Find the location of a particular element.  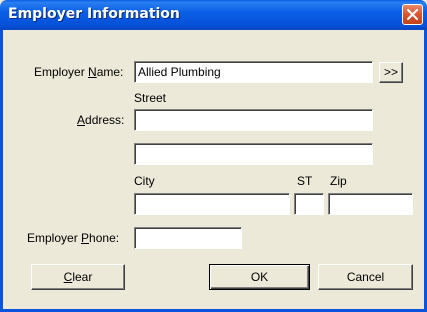

employer-name-label-post: ame: is located at coordinates (110, 72).